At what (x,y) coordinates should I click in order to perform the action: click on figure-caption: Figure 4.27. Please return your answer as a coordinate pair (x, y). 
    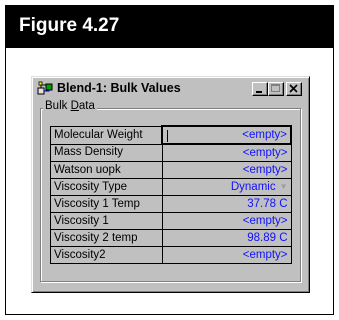
    Looking at the image, I should click on (169, 26).